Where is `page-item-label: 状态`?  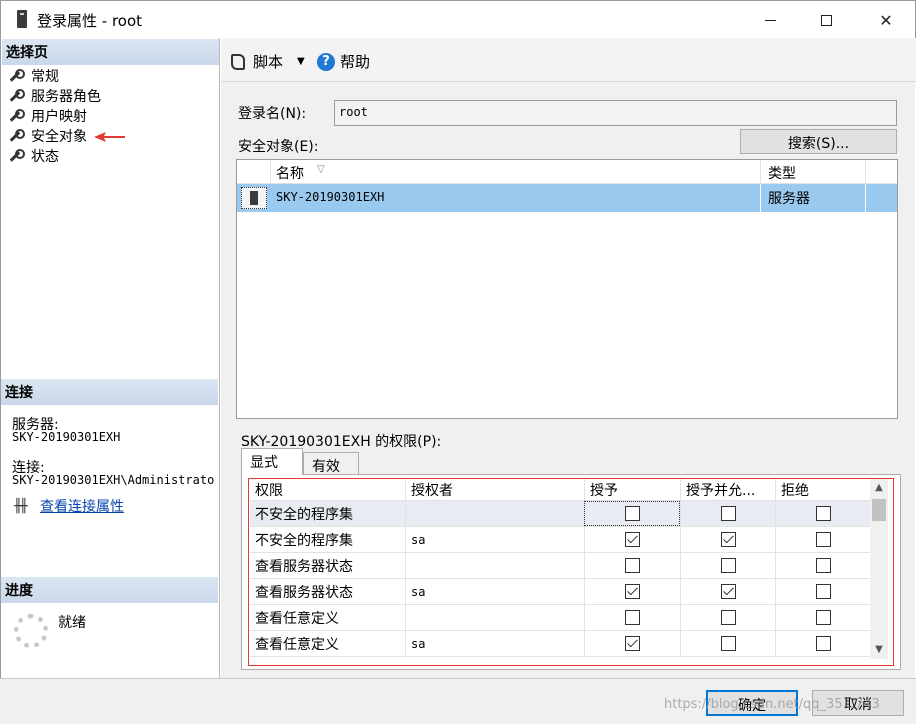
page-item-label: 状态 is located at coordinates (45, 157).